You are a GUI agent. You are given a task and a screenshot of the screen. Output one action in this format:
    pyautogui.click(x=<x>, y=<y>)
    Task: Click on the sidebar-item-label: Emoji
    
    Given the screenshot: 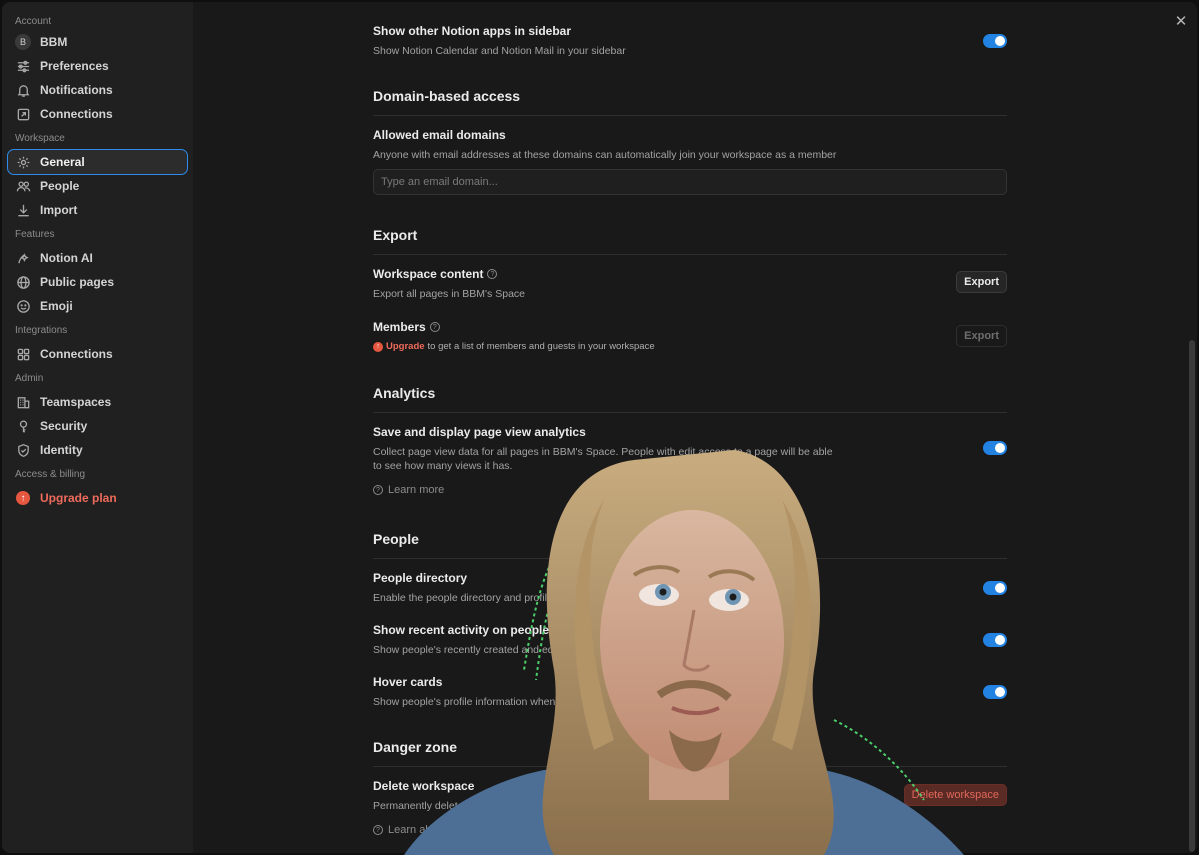 What is the action you would take?
    pyautogui.click(x=56, y=306)
    